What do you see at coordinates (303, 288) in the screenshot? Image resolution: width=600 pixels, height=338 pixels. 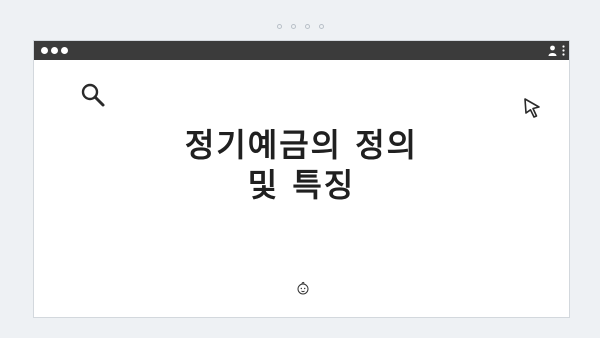 I see `baby-face-icon` at bounding box center [303, 288].